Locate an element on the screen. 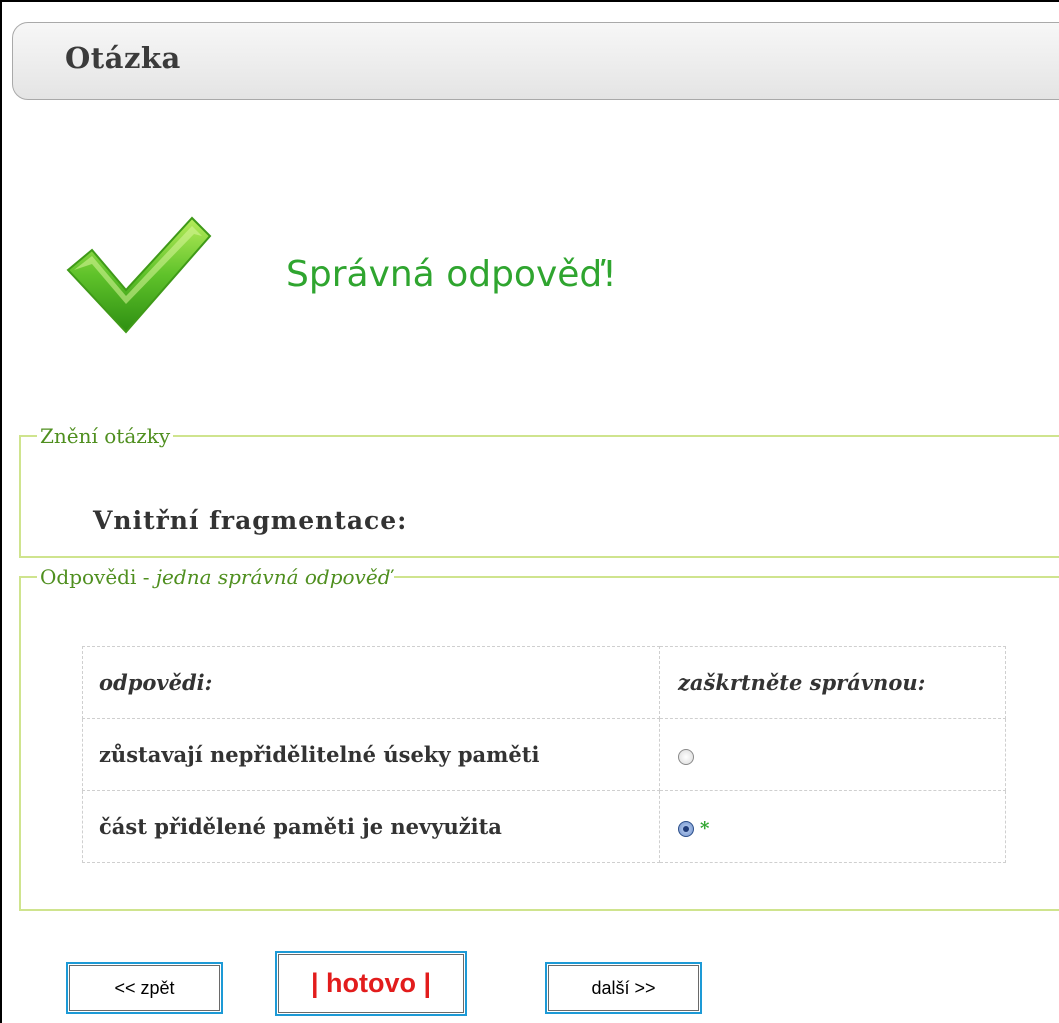 This screenshot has height=1023, width=1059. header-bar: Otázka is located at coordinates (535, 61).